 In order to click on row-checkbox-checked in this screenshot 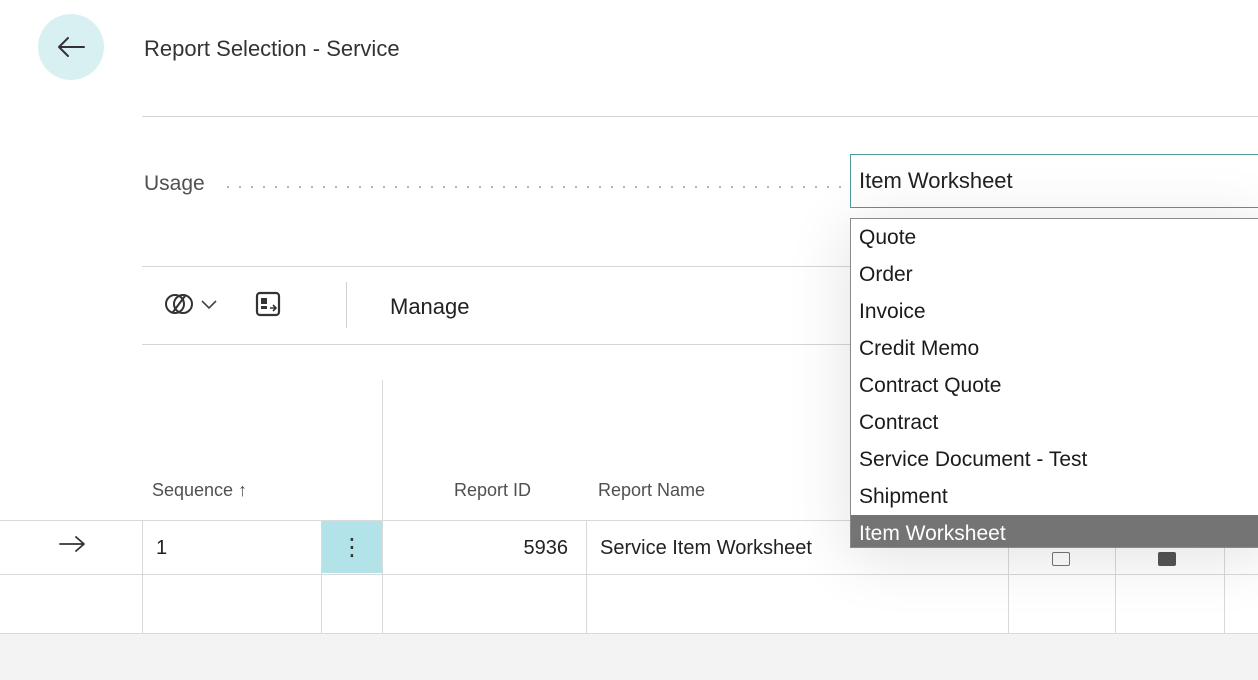, I will do `click(1167, 559)`.